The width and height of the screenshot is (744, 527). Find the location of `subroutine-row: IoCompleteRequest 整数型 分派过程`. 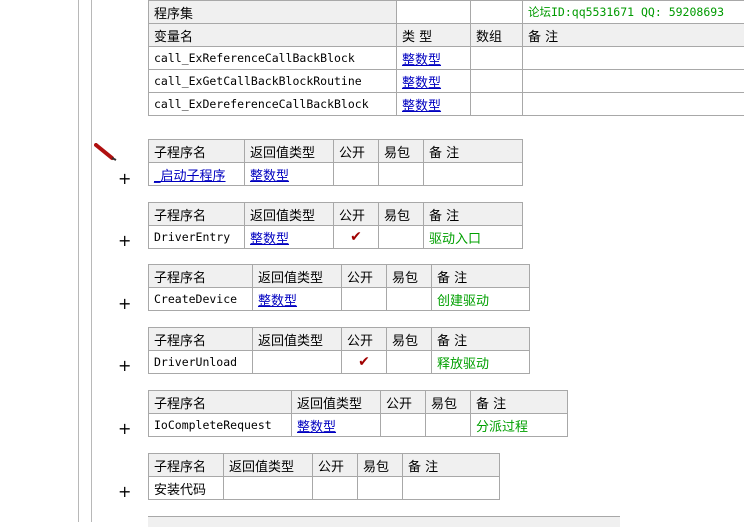

subroutine-row: IoCompleteRequest 整数型 分派过程 is located at coordinates (358, 425).